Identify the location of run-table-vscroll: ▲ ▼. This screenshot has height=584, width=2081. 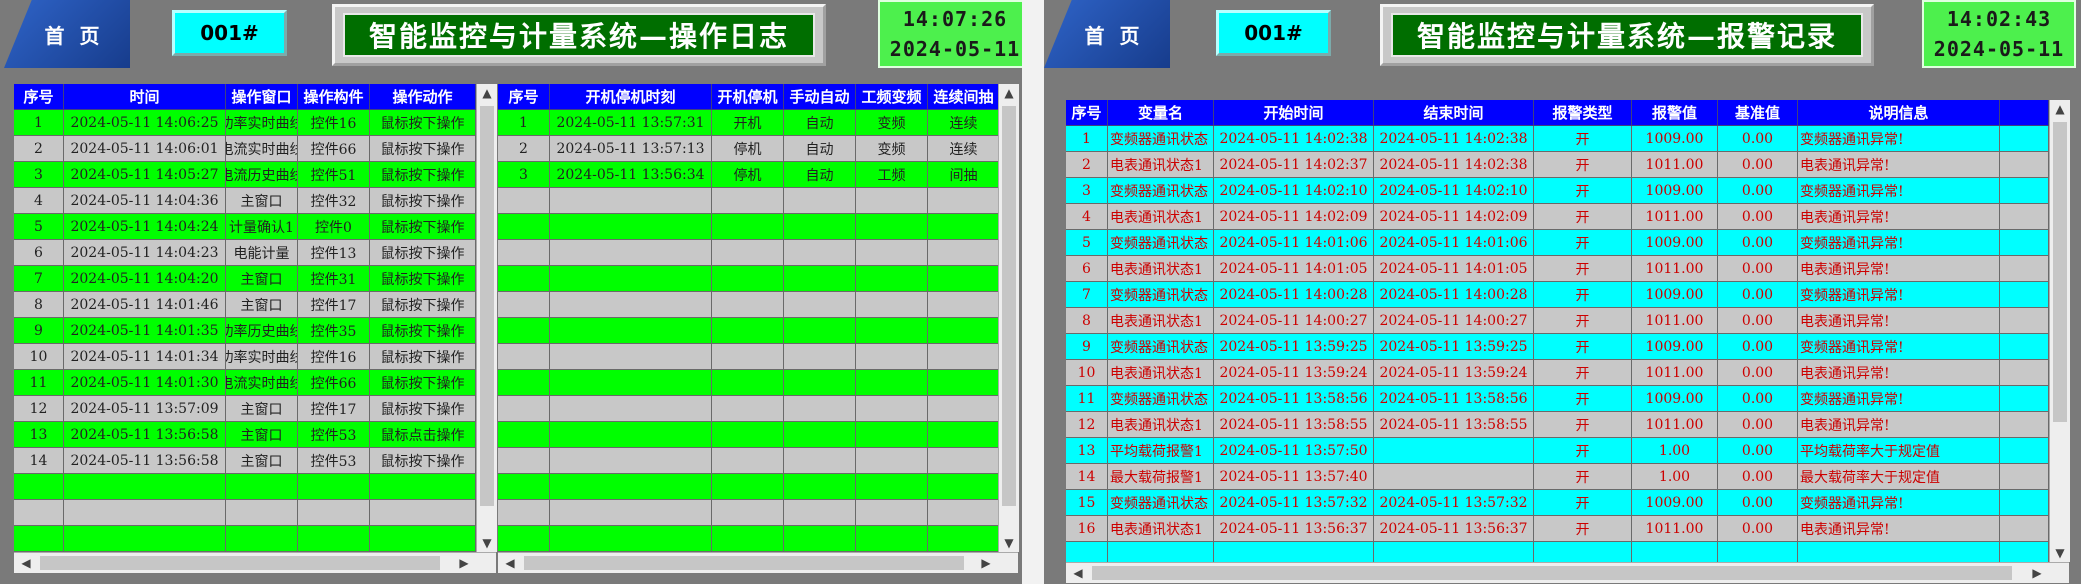
(1008, 318).